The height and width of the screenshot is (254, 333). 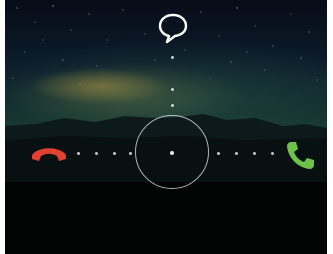 What do you see at coordinates (49, 154) in the screenshot?
I see `phone-hangup-icon` at bounding box center [49, 154].